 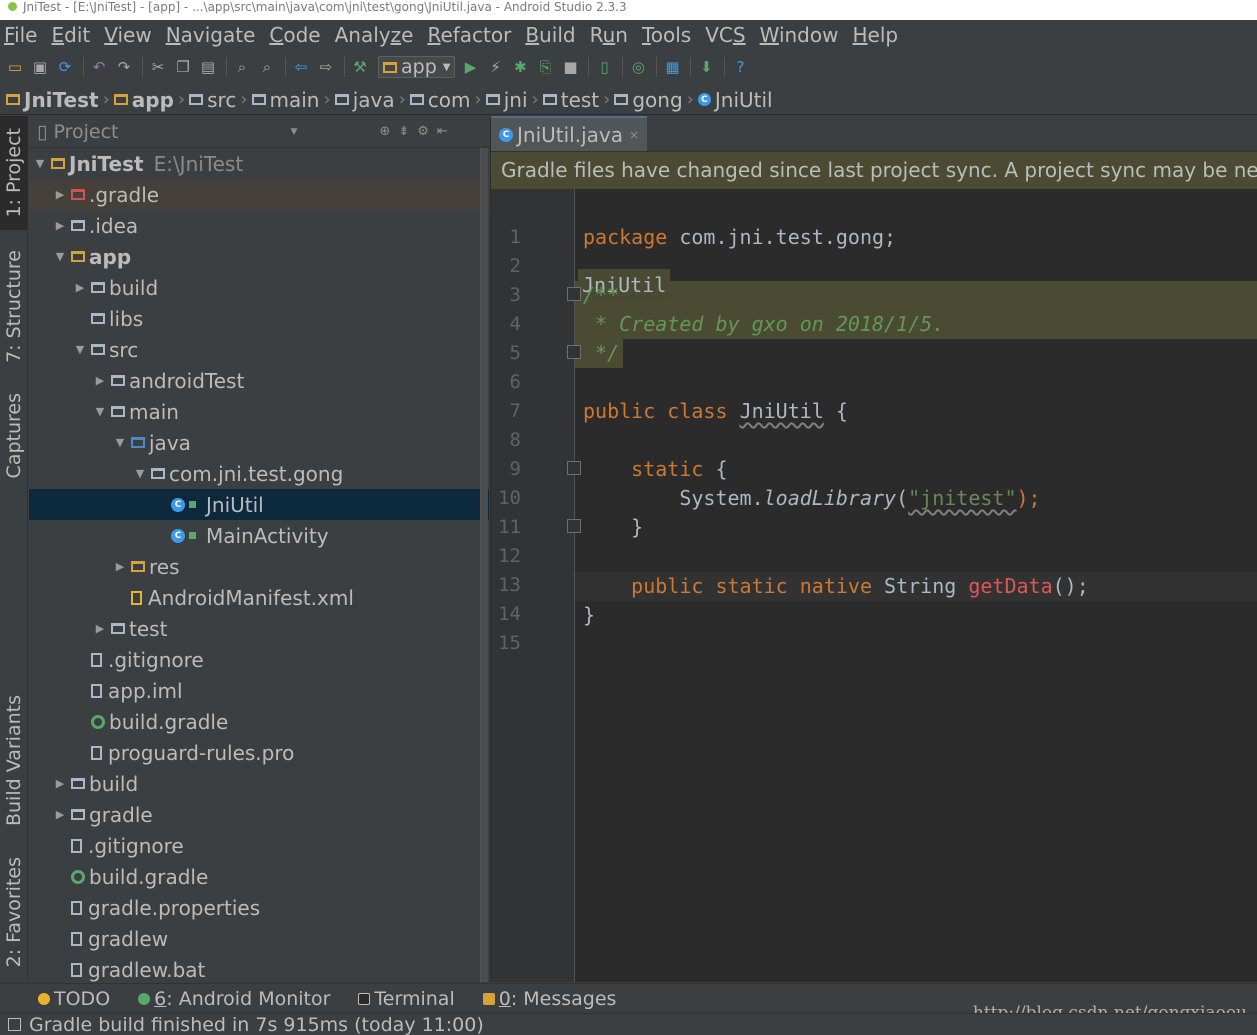 What do you see at coordinates (634, 135) in the screenshot?
I see `close-icon: ×` at bounding box center [634, 135].